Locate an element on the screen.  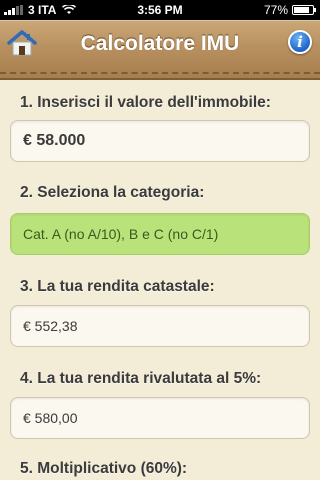
step3-label: 3. La tua rendita catastale: is located at coordinates (117, 286).